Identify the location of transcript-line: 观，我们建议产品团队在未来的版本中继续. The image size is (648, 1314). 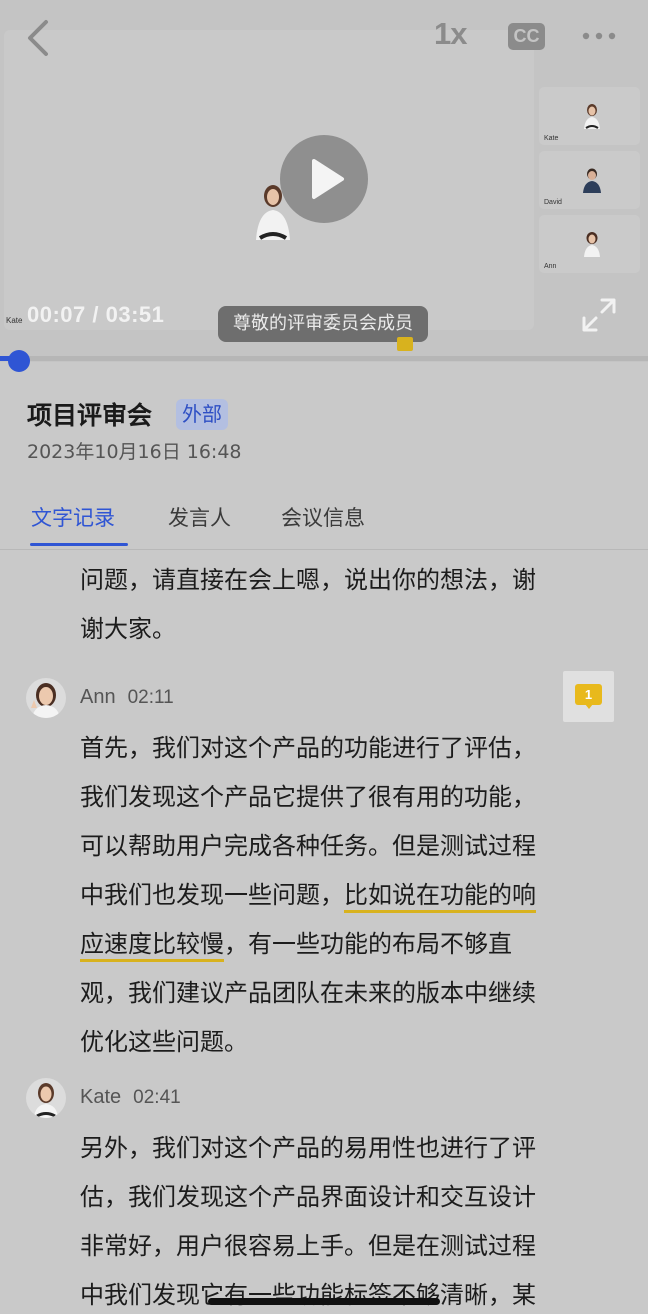
(308, 993).